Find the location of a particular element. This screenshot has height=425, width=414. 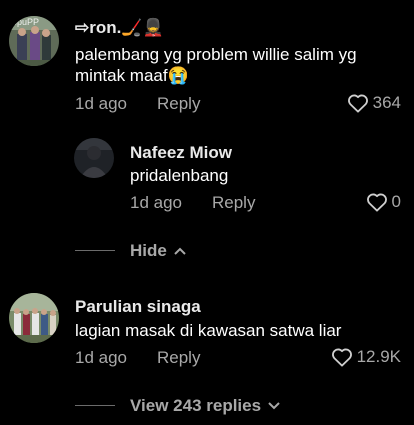

chevron-down-icon is located at coordinates (274, 406).